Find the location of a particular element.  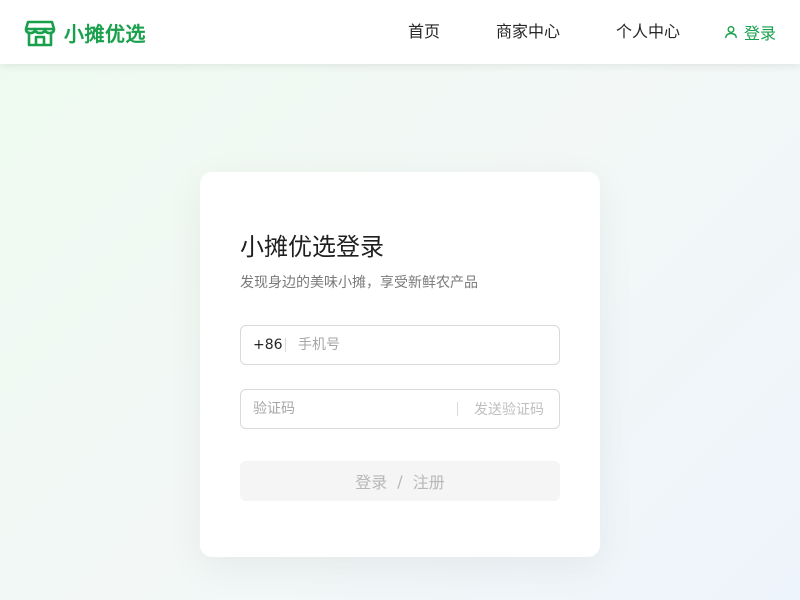

user-icon is located at coordinates (731, 32).